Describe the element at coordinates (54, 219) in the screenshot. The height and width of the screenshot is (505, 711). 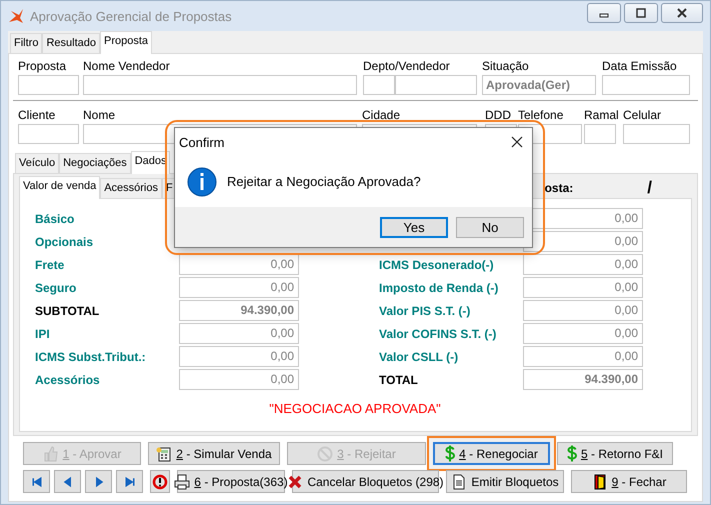
I see `value-label: Básico` at that location.